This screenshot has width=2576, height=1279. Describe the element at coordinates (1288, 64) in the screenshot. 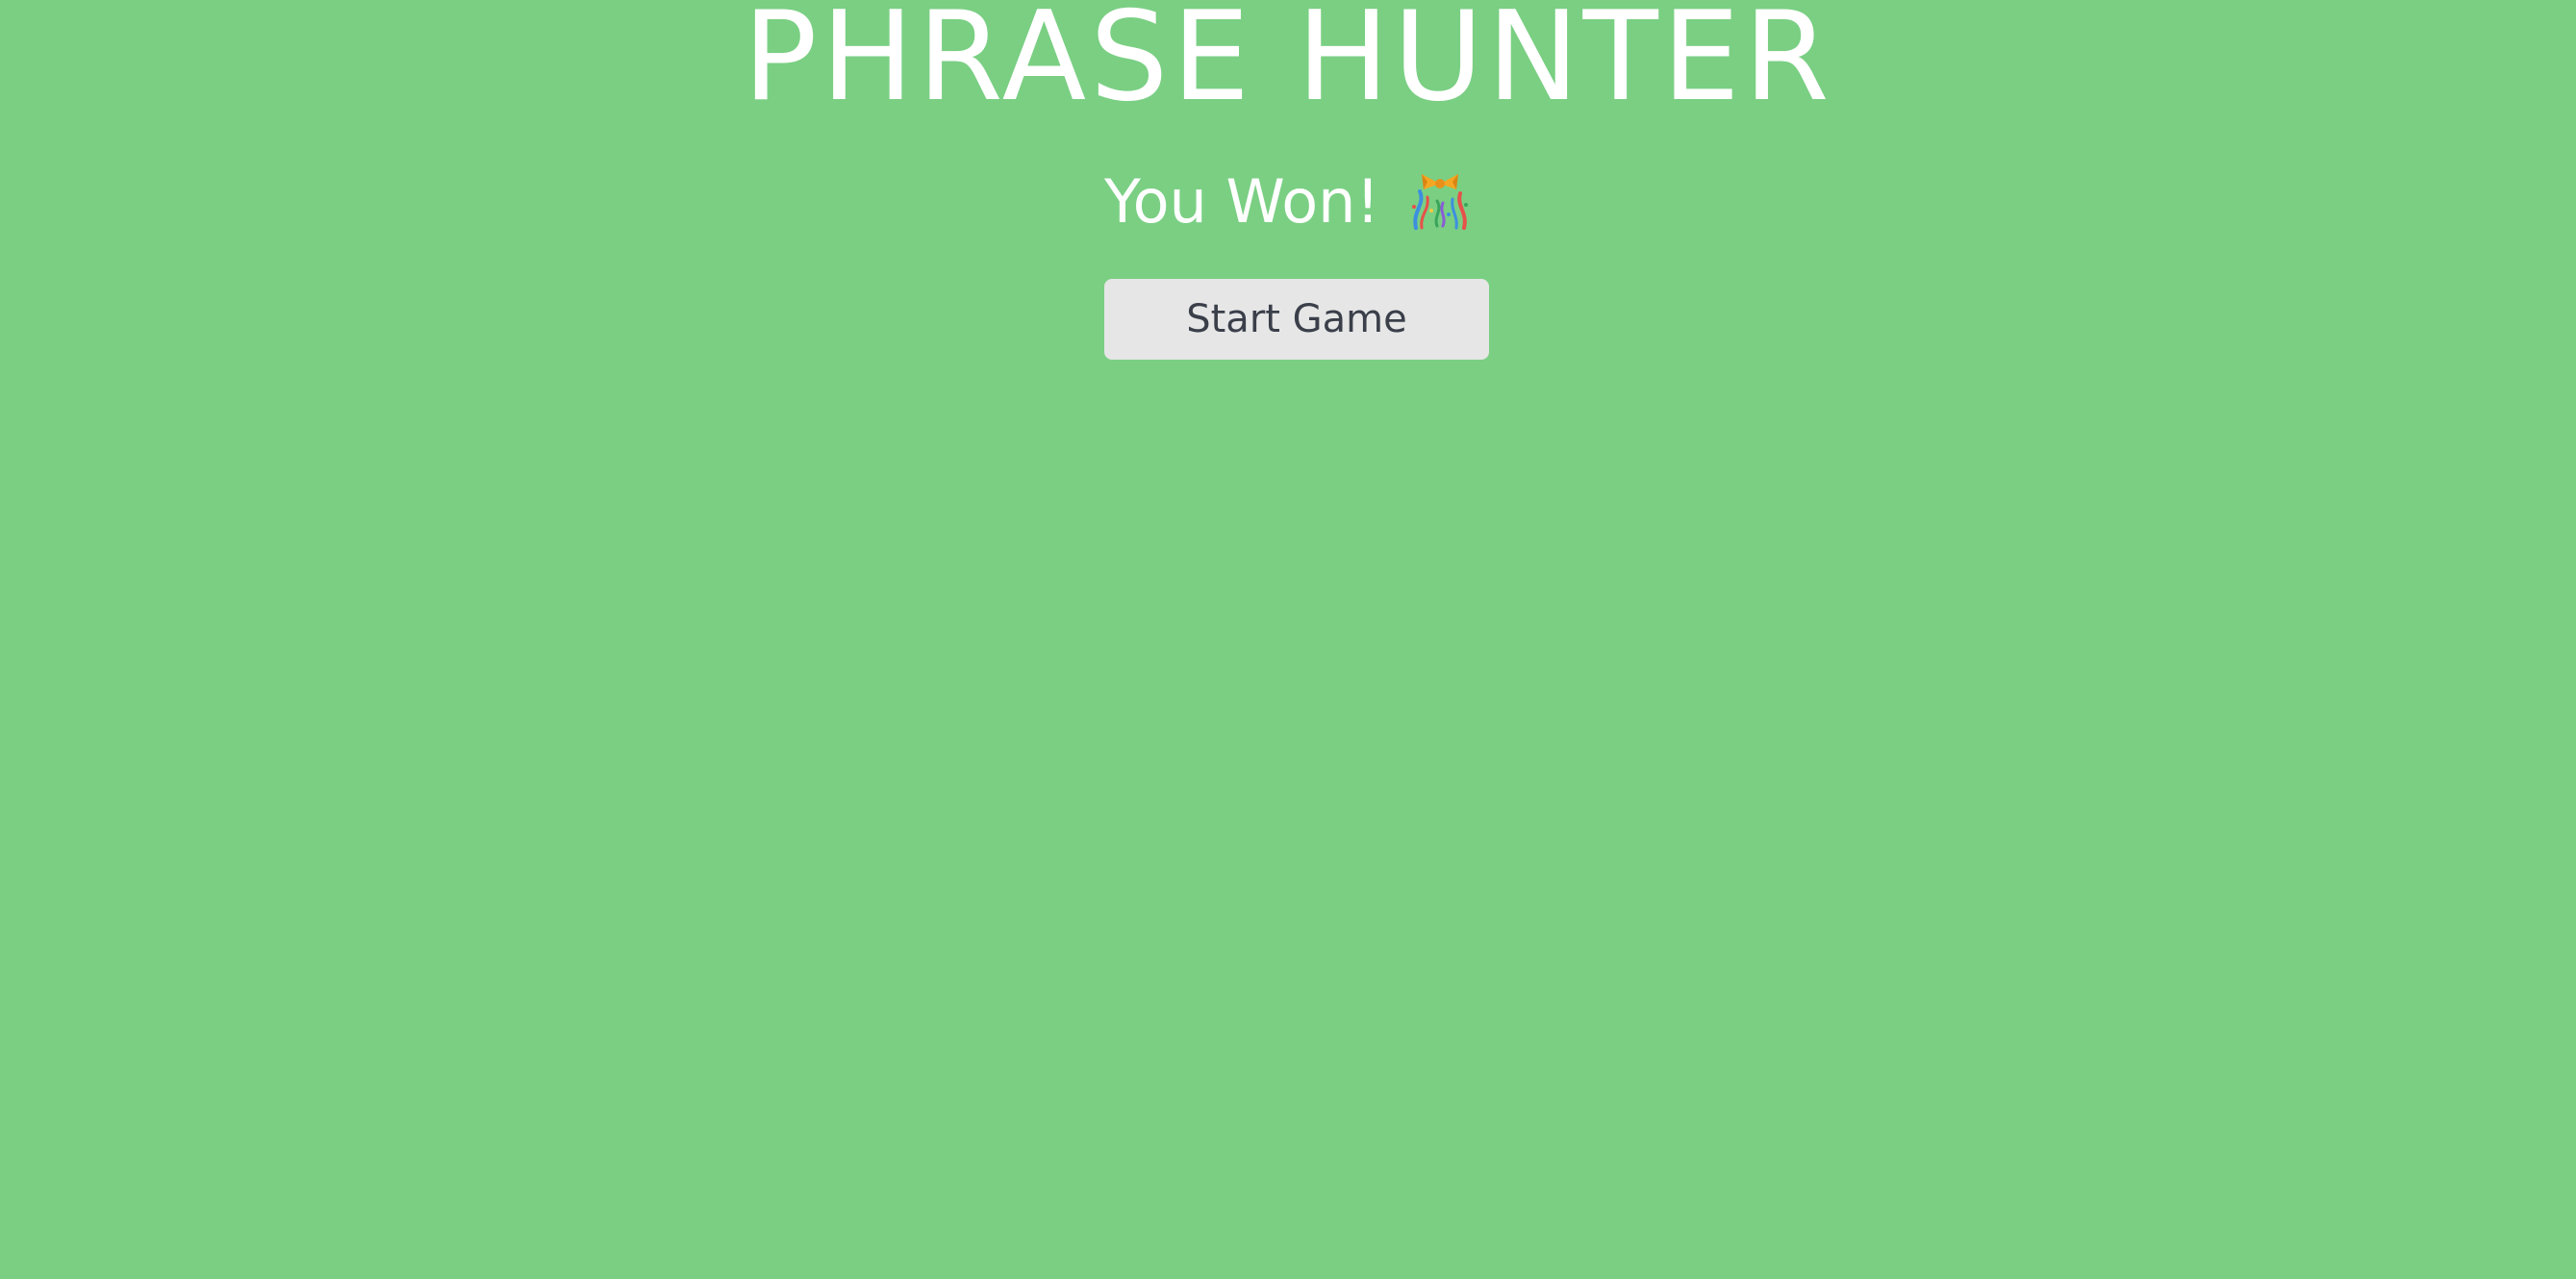

I see `game-title: PHRASE HUNTER` at that location.